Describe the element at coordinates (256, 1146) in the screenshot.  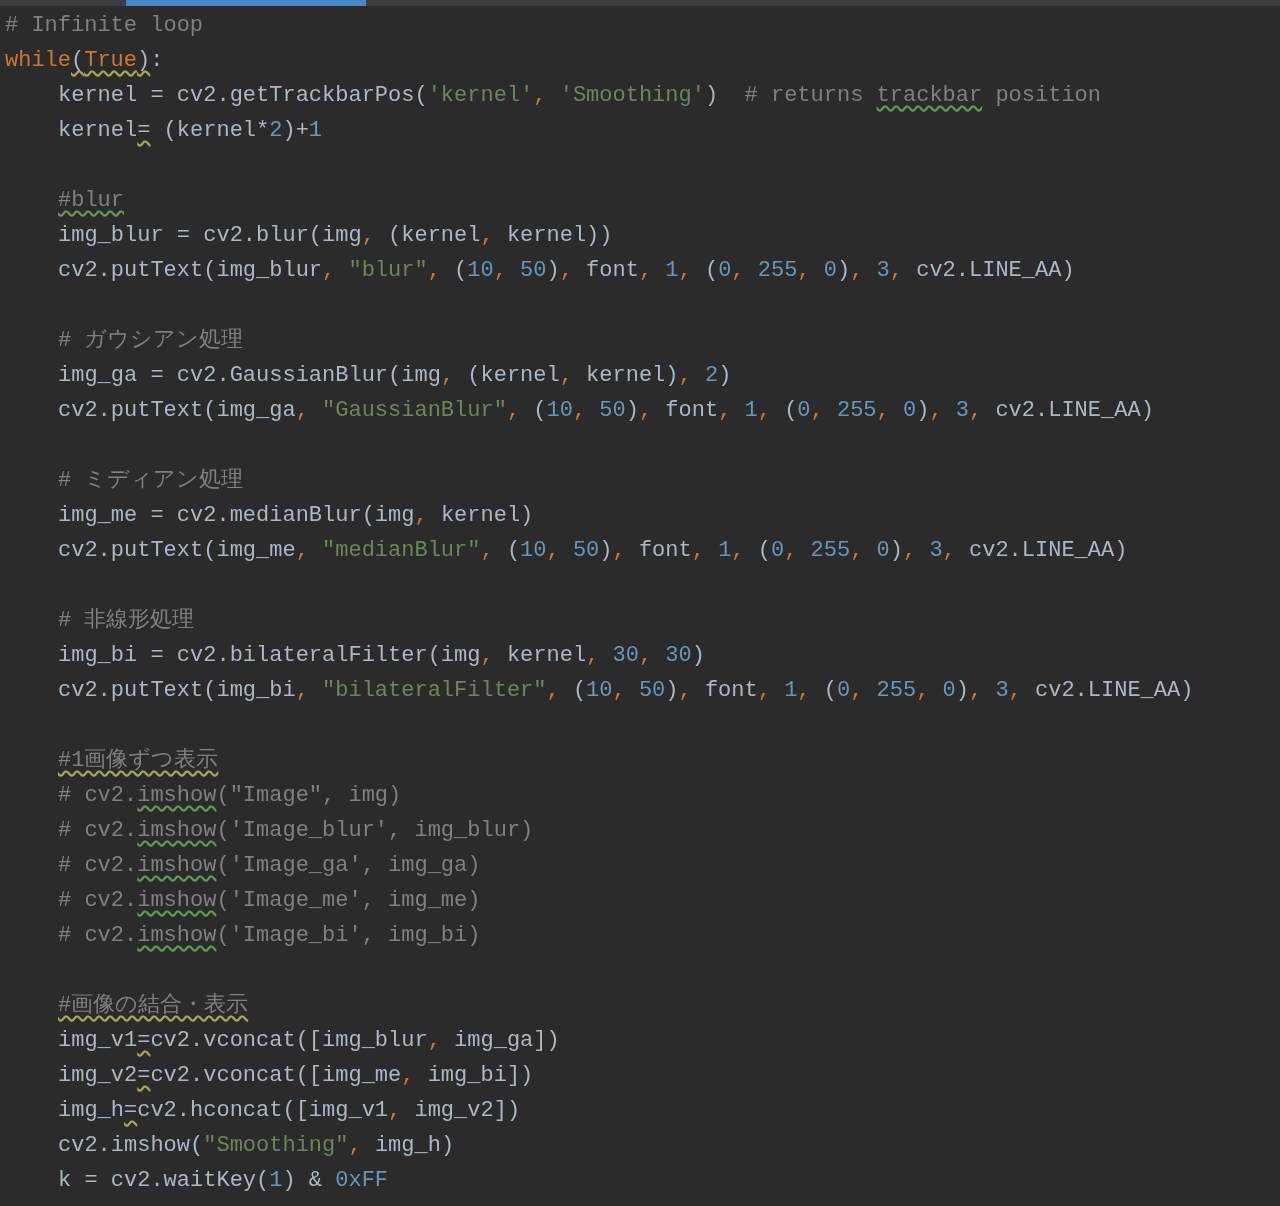
I see `code-line: cv2.imshow("Smoothing", img_h)` at that location.